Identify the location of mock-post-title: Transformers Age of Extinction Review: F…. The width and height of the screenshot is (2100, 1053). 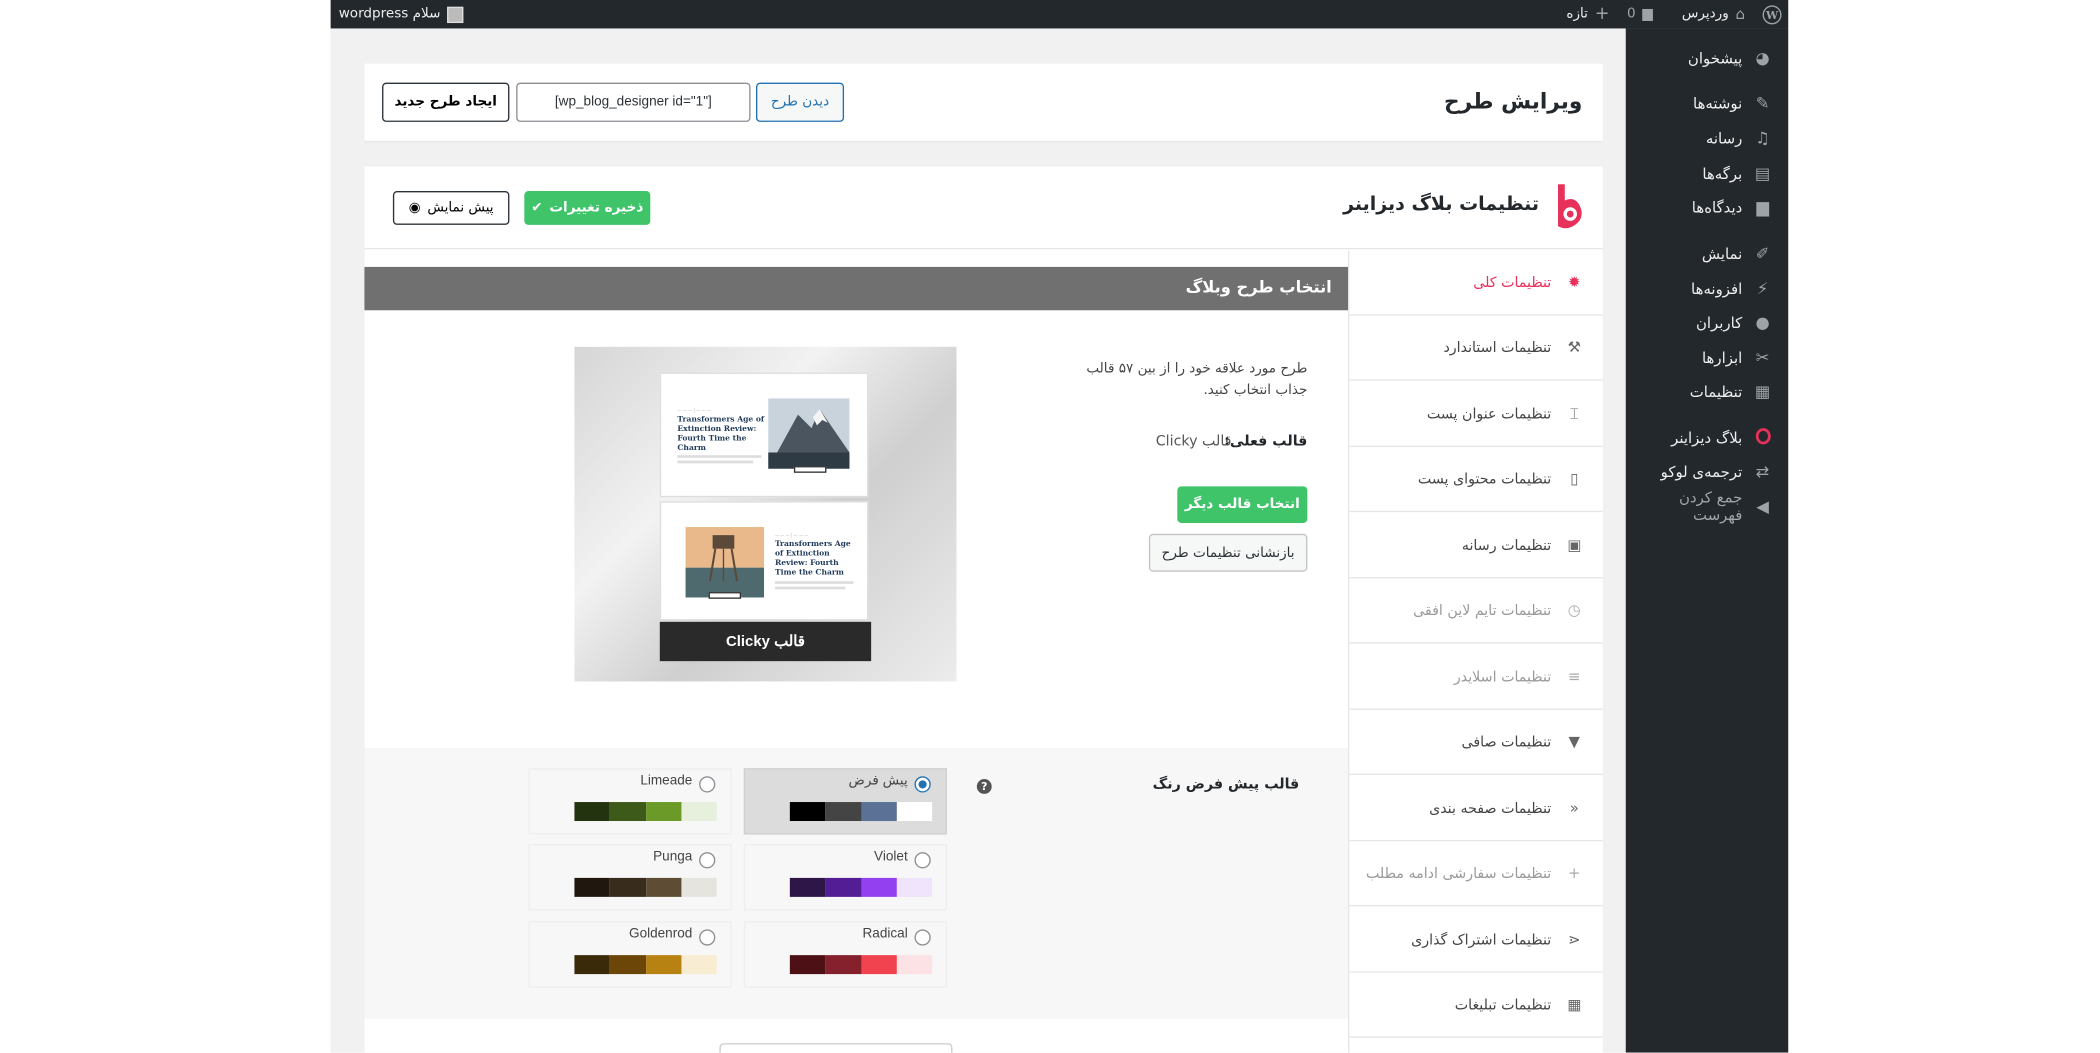
(812, 559).